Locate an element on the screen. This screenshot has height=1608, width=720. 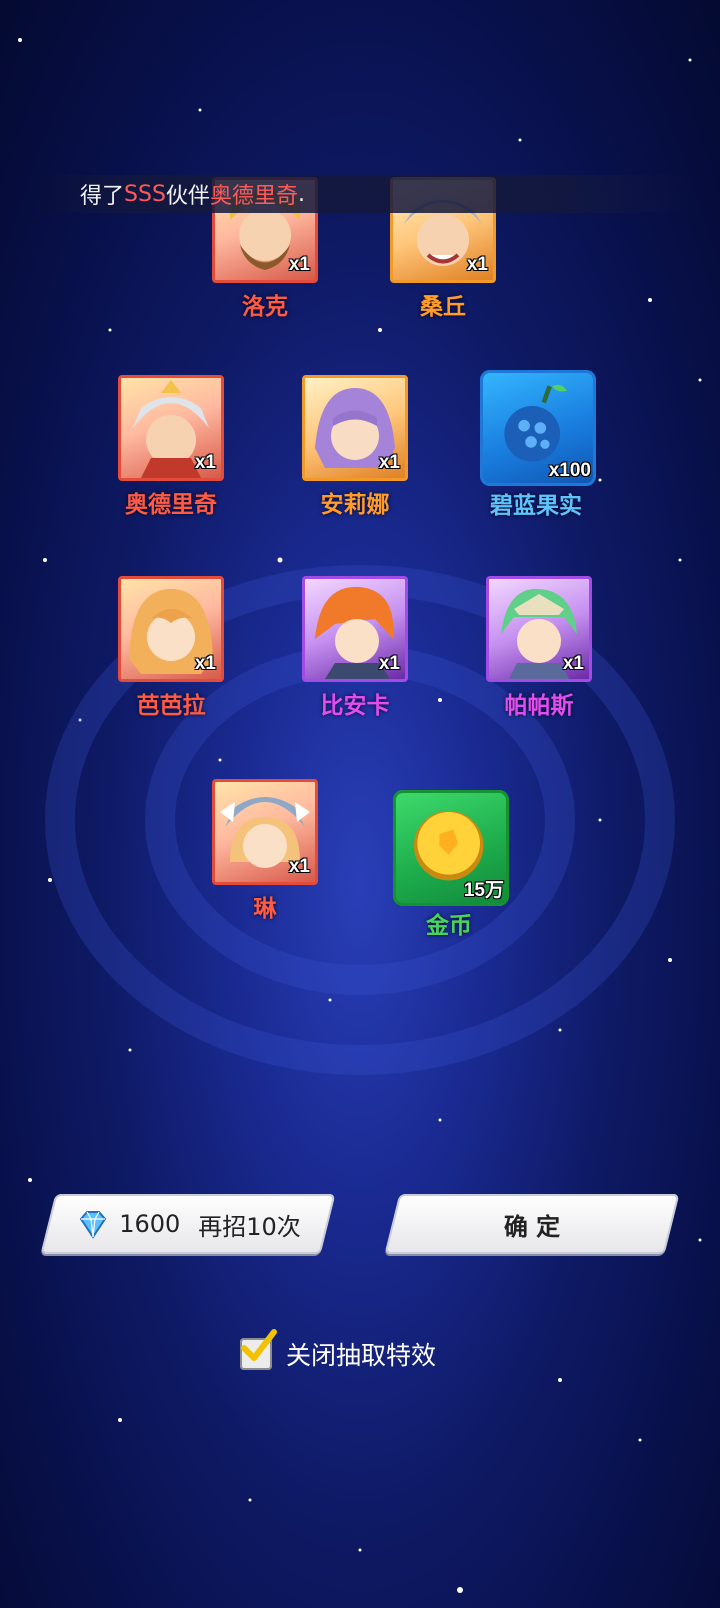
reward-name: 安莉娜 is located at coordinates (355, 505).